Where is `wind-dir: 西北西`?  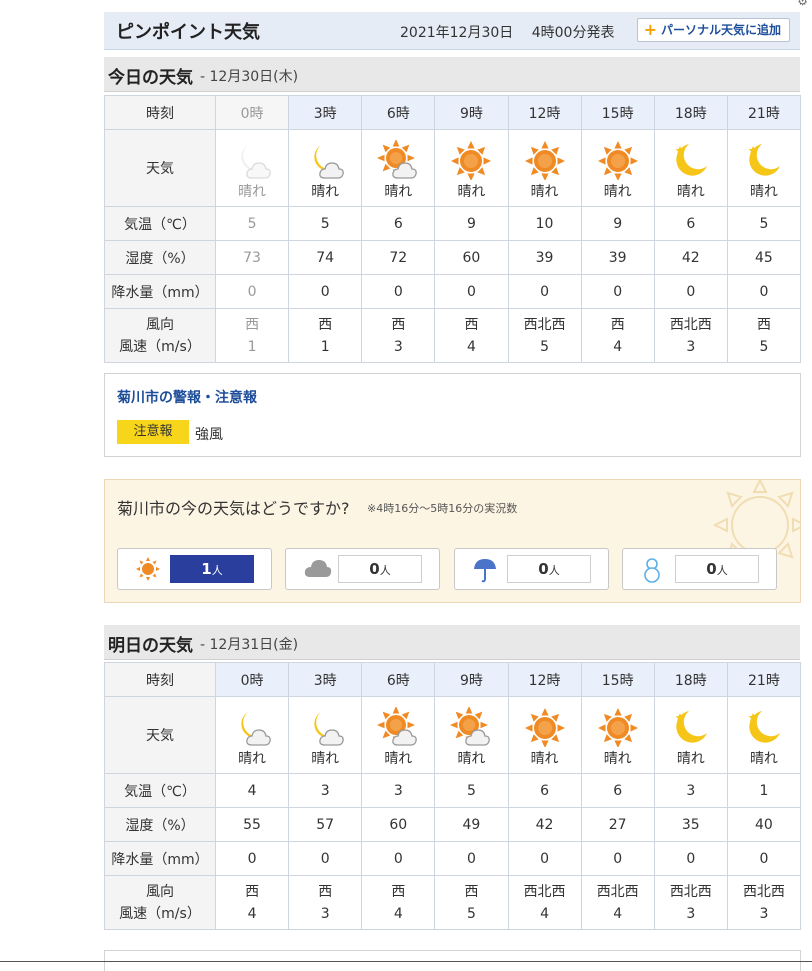
wind-dir: 西北西 is located at coordinates (544, 891).